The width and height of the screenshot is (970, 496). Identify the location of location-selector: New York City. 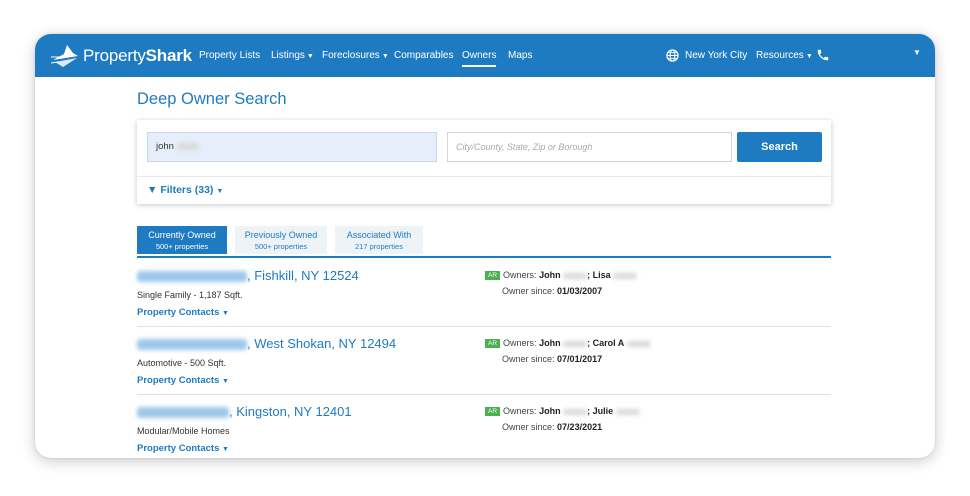
(716, 55).